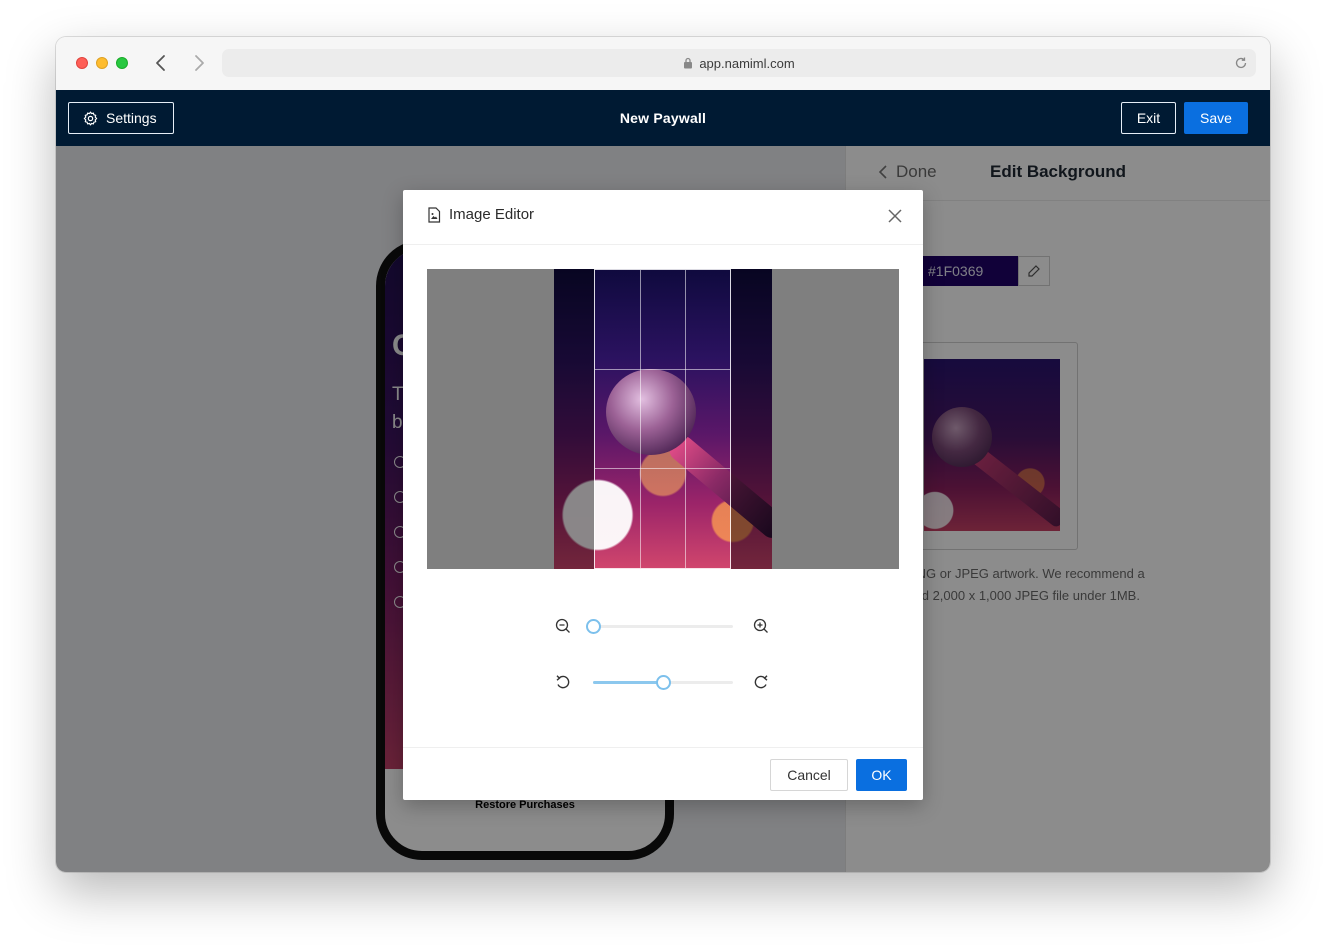 The image size is (1326, 947). I want to click on browser-toolbar: app.namiml.com, so click(663, 64).